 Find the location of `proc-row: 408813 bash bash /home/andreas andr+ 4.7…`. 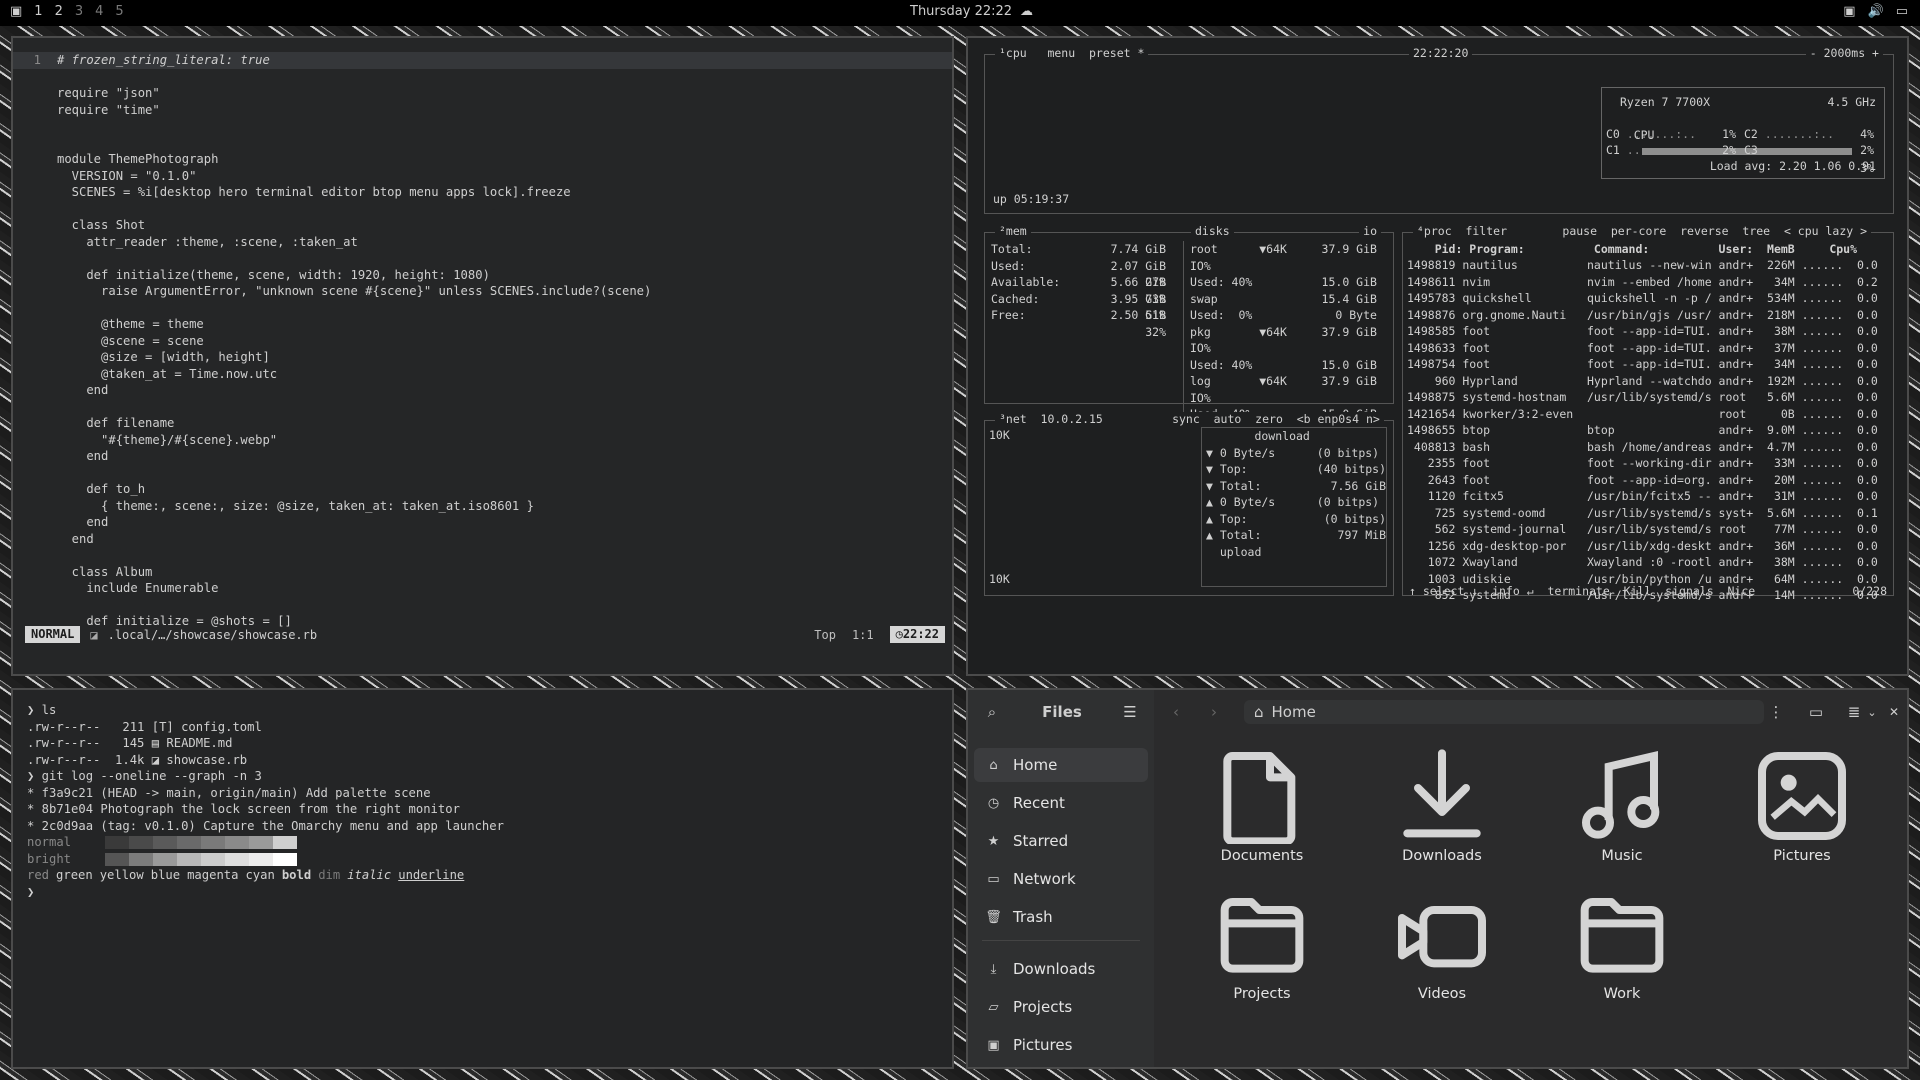

proc-row: 408813 bash bash /home/andreas andr+ 4.7… is located at coordinates (1647, 447).